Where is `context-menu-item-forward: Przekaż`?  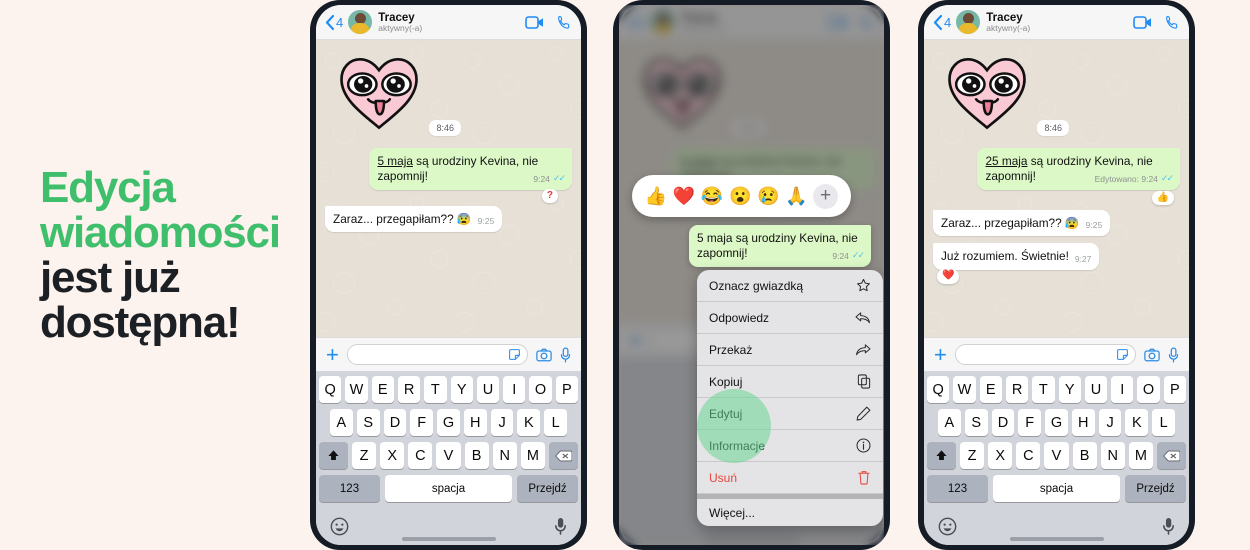 context-menu-item-forward: Przekaż is located at coordinates (790, 350).